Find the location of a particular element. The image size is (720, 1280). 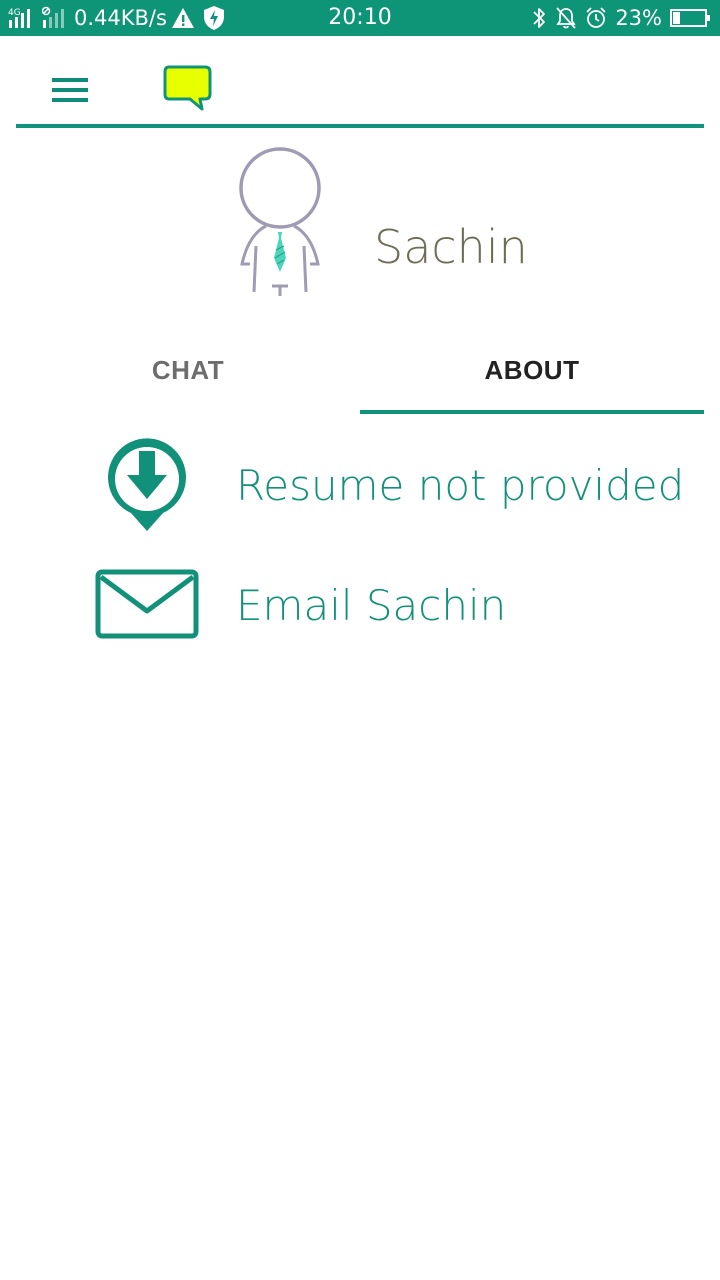

download-pin-icon is located at coordinates (147, 485).